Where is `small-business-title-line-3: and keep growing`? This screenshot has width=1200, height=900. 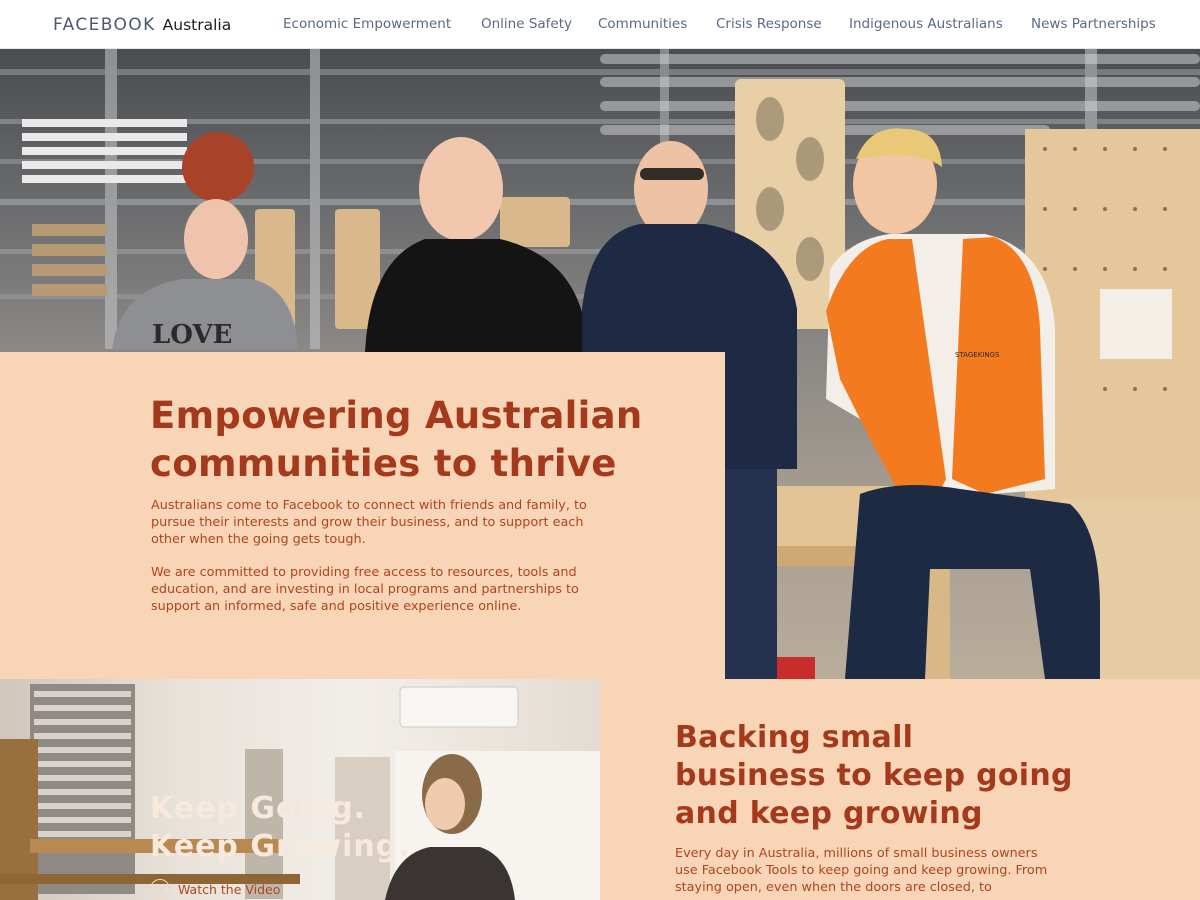 small-business-title-line-3: and keep growing is located at coordinates (829, 813).